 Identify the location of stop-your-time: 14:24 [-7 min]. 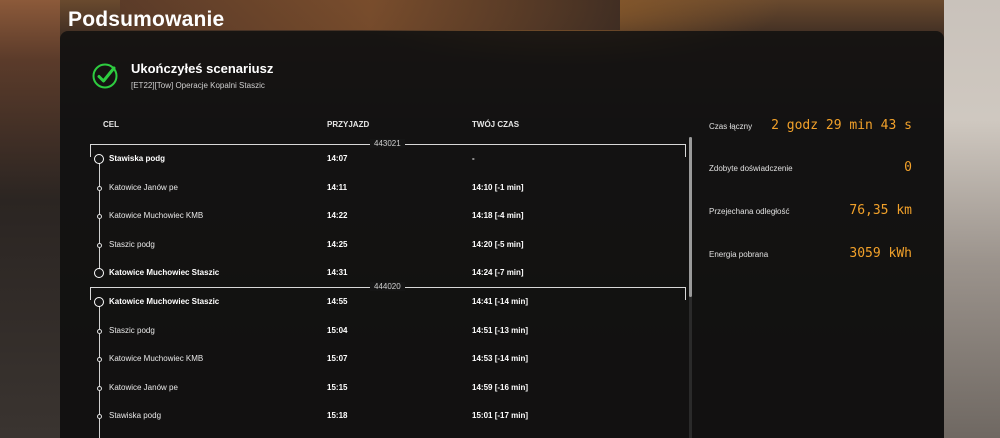
(498, 272).